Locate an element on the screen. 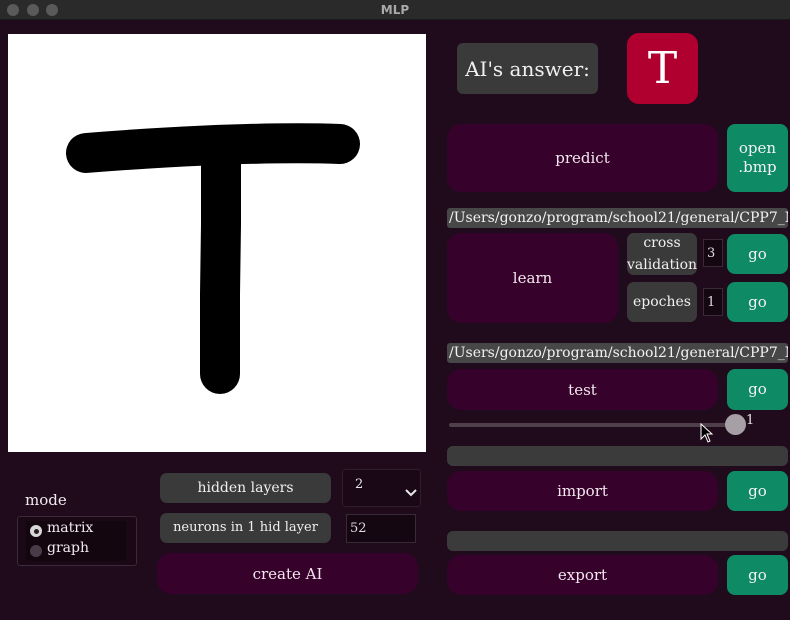 This screenshot has height=620, width=790. mouse-cursor-icon is located at coordinates (707, 432).